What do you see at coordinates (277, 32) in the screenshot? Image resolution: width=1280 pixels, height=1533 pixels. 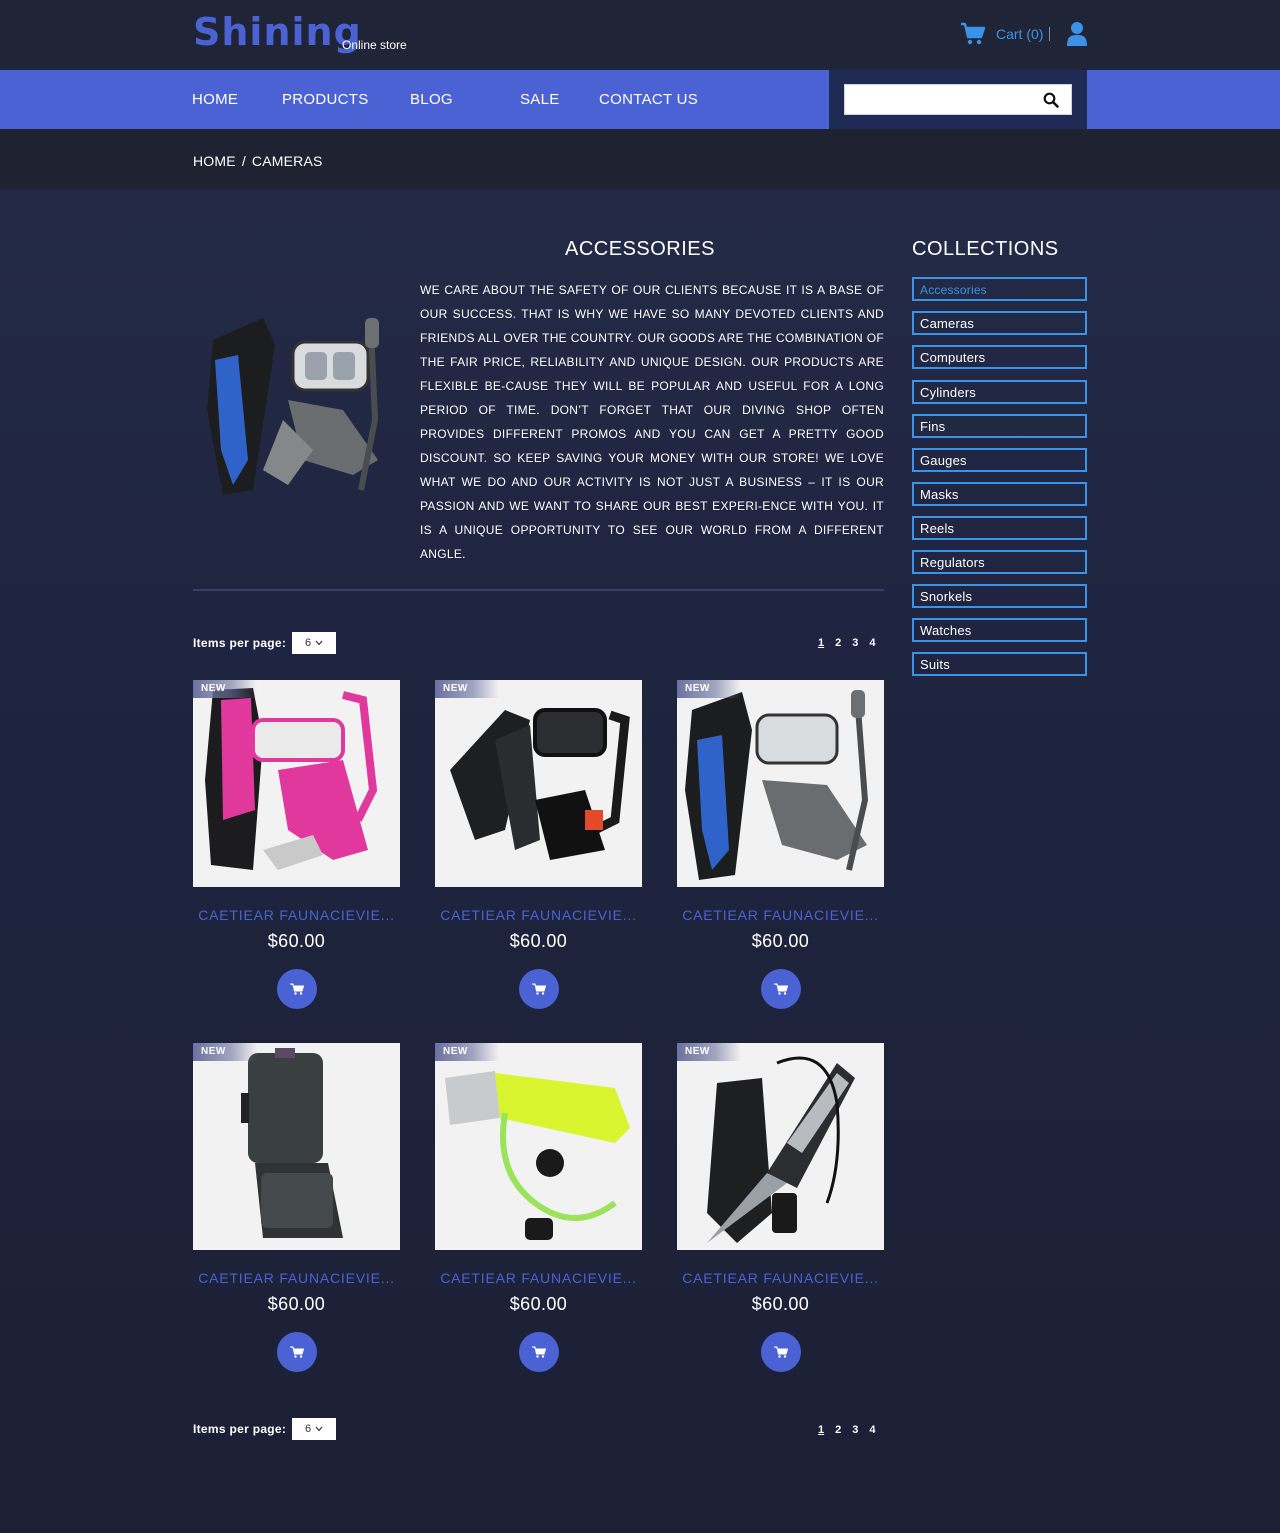 I see `store-logo: Shining` at bounding box center [277, 32].